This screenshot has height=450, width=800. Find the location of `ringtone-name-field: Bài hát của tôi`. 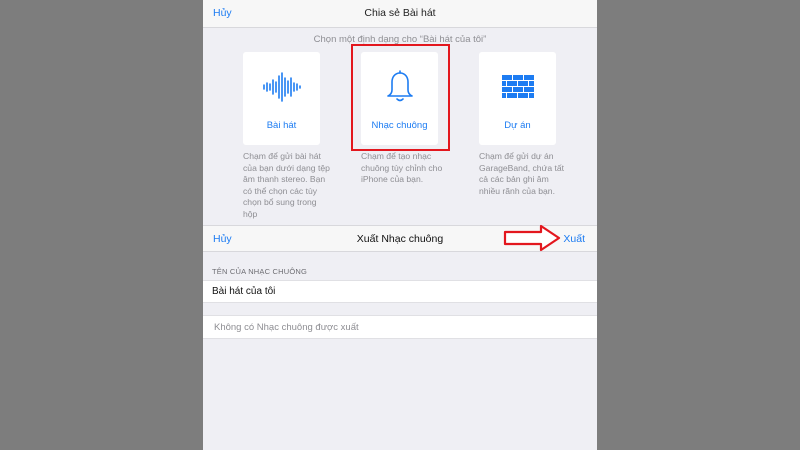

ringtone-name-field: Bài hát của tôi is located at coordinates (400, 291).